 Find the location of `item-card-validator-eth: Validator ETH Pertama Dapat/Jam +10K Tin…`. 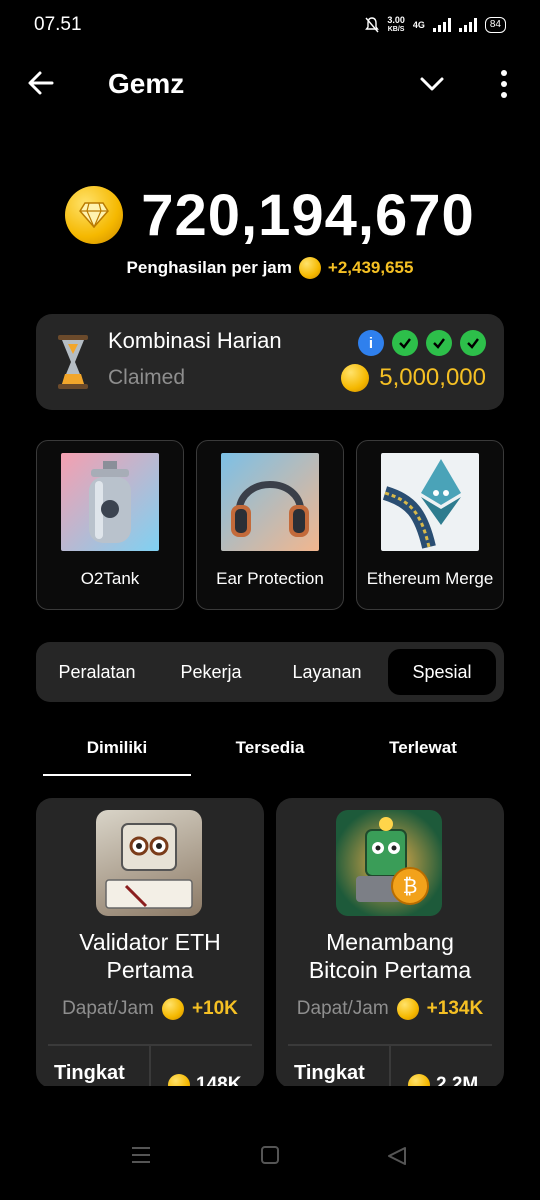

item-card-validator-eth: Validator ETH Pertama Dapat/Jam +10K Tin… is located at coordinates (150, 943).